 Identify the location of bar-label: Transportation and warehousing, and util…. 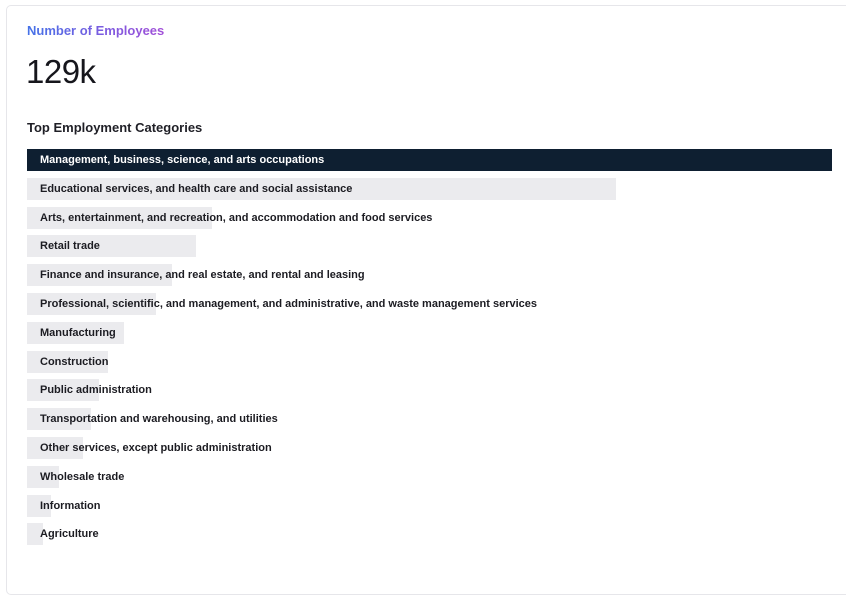
(159, 419).